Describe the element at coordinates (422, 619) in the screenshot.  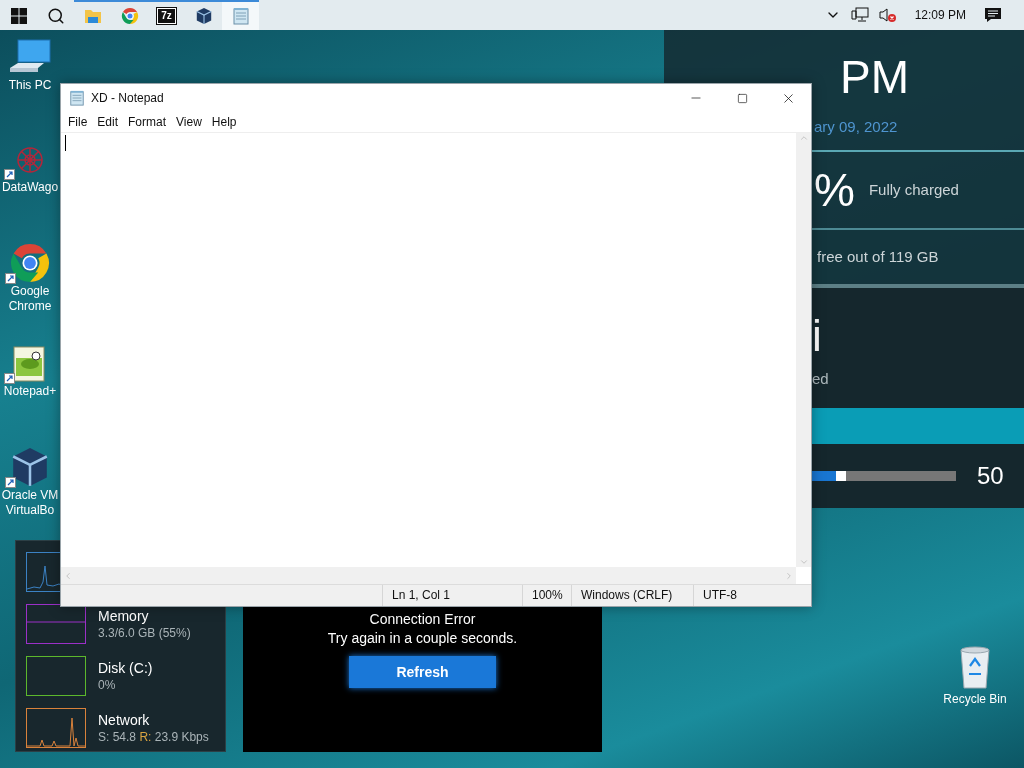
I see `error-title: Connection Error` at that location.